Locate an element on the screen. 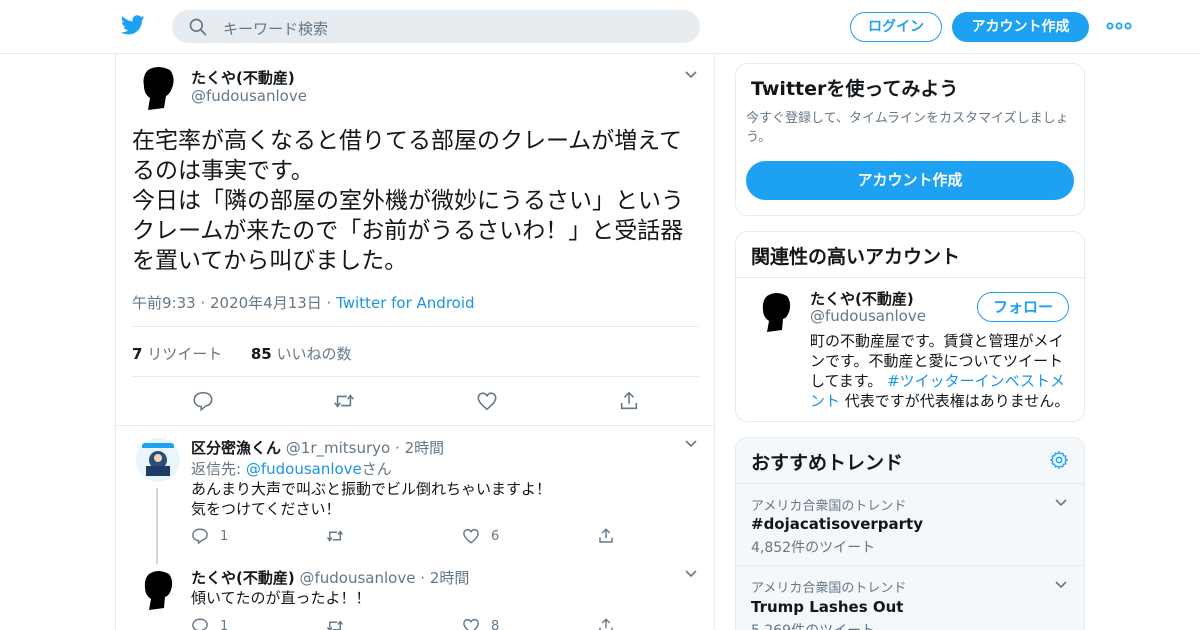 The image size is (1200, 630). search-placeholder: キーワード検索 is located at coordinates (276, 29).